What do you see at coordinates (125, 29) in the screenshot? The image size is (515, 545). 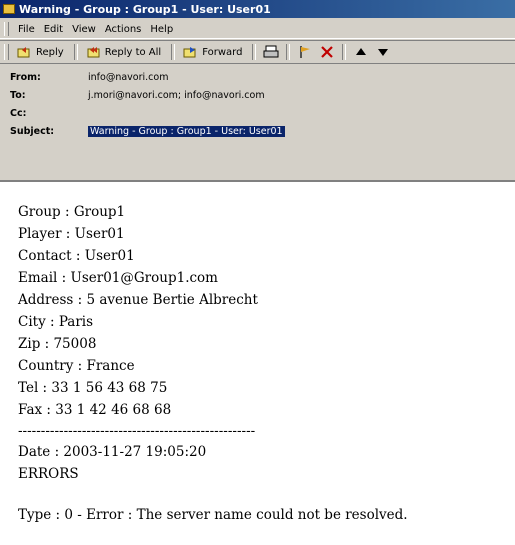 I see `menu-actions: Actions` at bounding box center [125, 29].